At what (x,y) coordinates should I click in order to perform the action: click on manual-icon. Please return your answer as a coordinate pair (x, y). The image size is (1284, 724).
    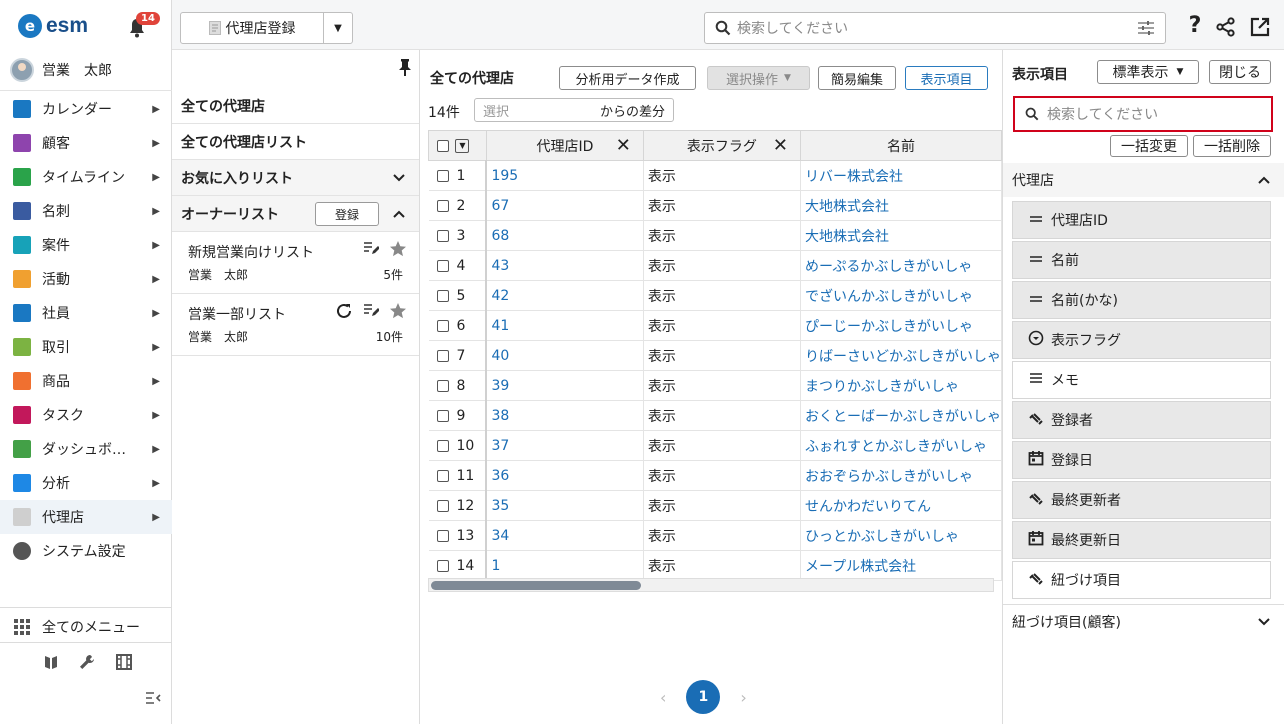
    Looking at the image, I should click on (51, 662).